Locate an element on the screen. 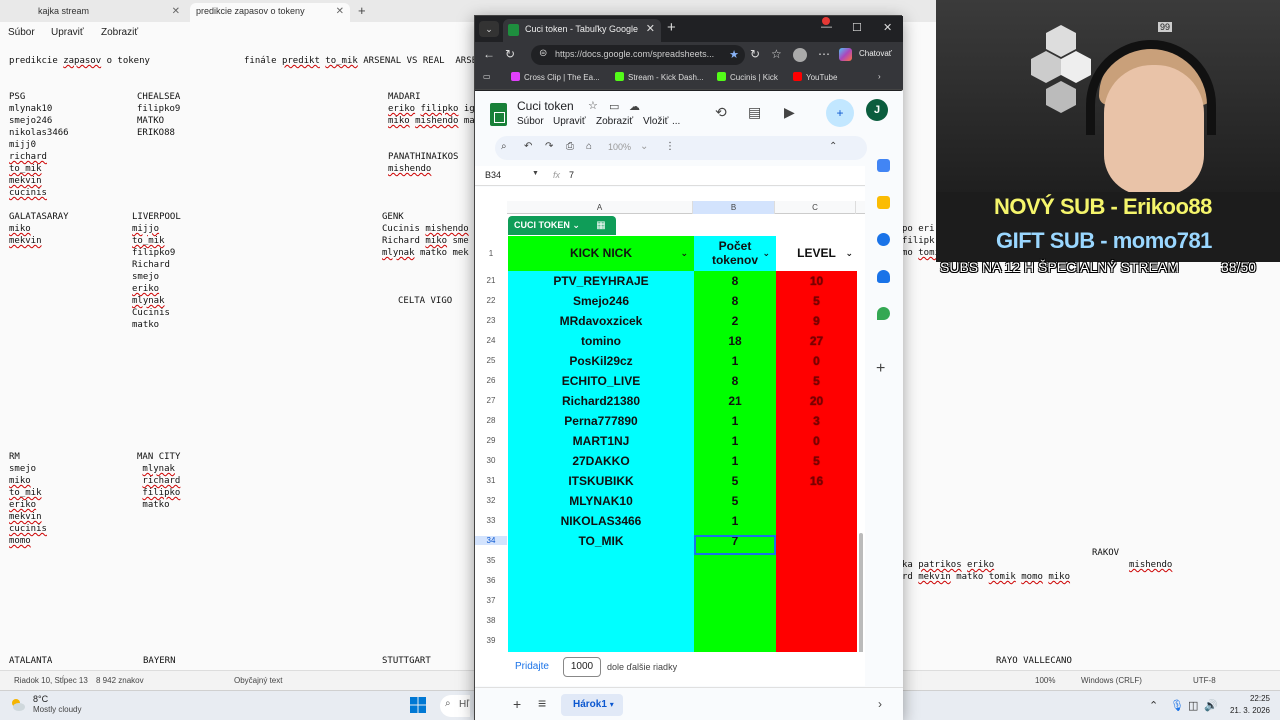 The width and height of the screenshot is (1280, 720). sheet-tab-harok1: Hárok1 ▾ is located at coordinates (592, 705).